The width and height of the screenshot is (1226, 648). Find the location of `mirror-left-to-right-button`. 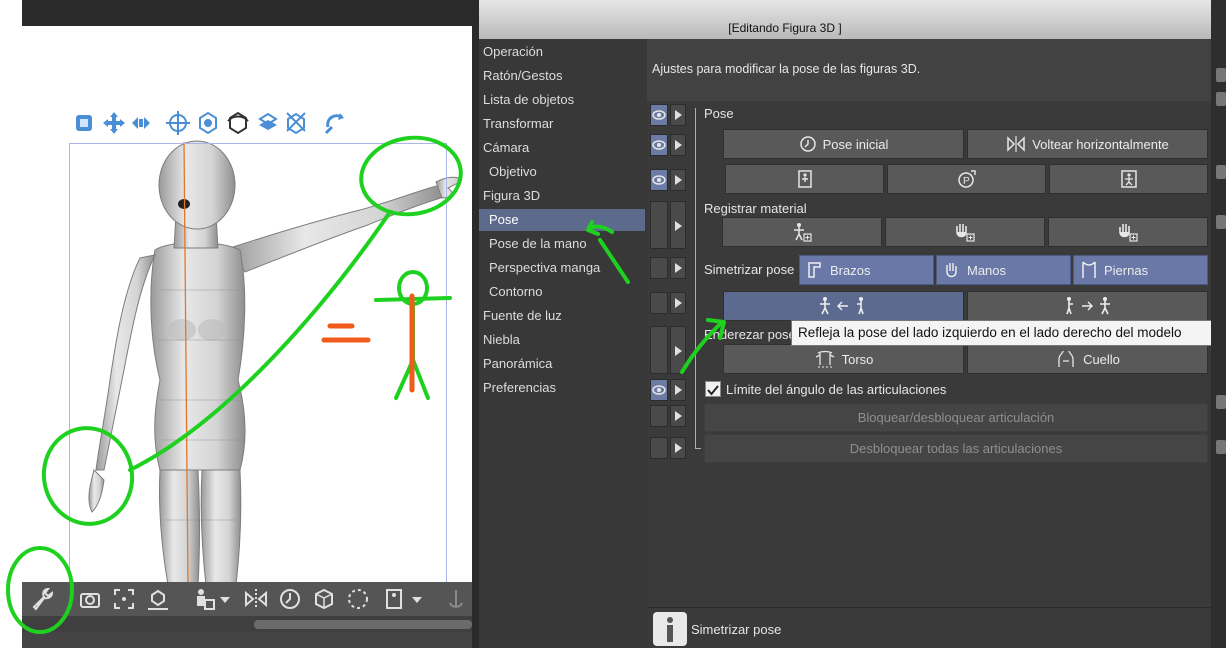

mirror-left-to-right-button is located at coordinates (843, 306).